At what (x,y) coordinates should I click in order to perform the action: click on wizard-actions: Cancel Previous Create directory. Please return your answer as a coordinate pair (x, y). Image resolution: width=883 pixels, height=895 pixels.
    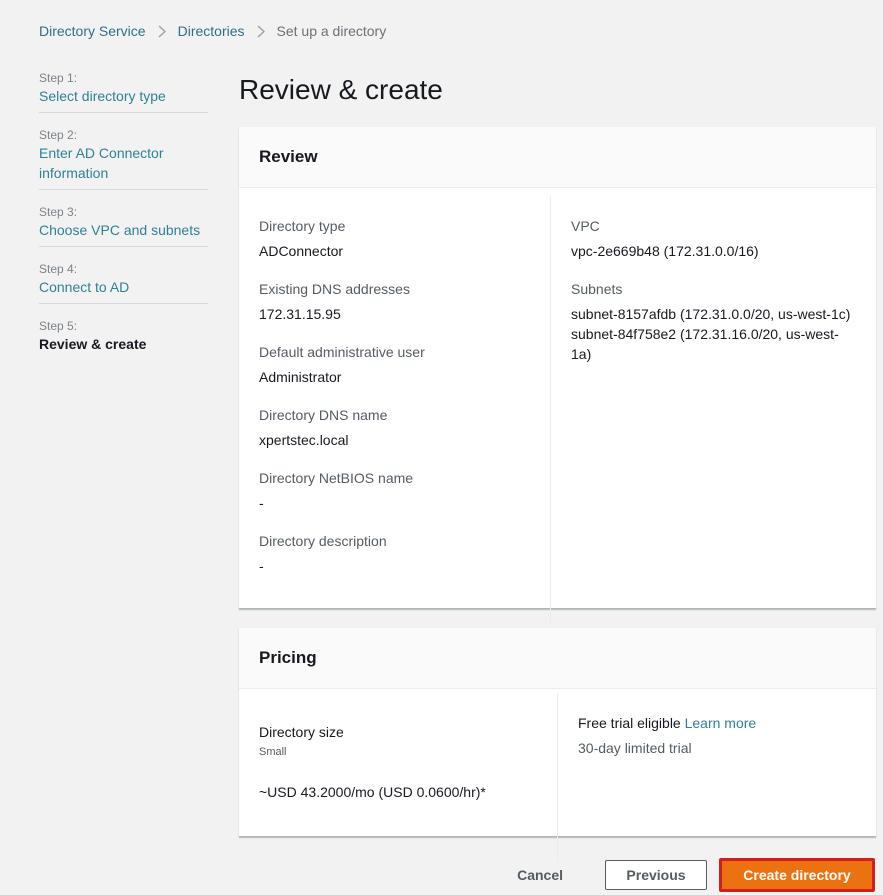
    Looking at the image, I should click on (693, 875).